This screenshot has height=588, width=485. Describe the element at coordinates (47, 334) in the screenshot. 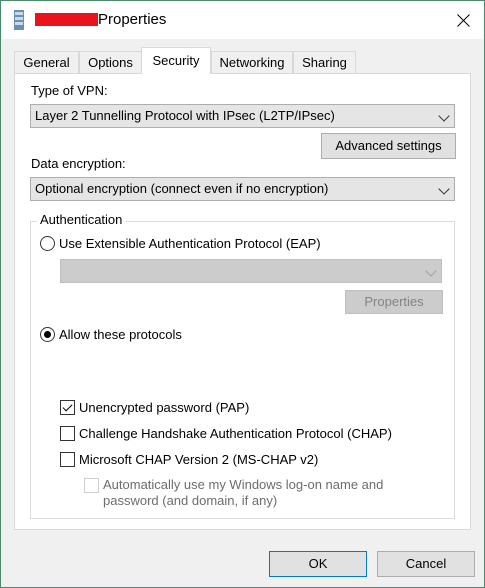

I see `allow-protocols-radio` at that location.